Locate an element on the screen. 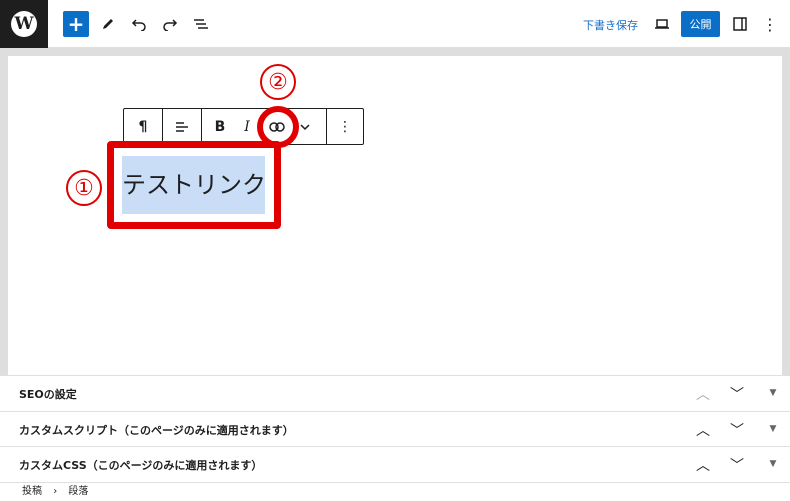  italic-button: I is located at coordinates (247, 126).